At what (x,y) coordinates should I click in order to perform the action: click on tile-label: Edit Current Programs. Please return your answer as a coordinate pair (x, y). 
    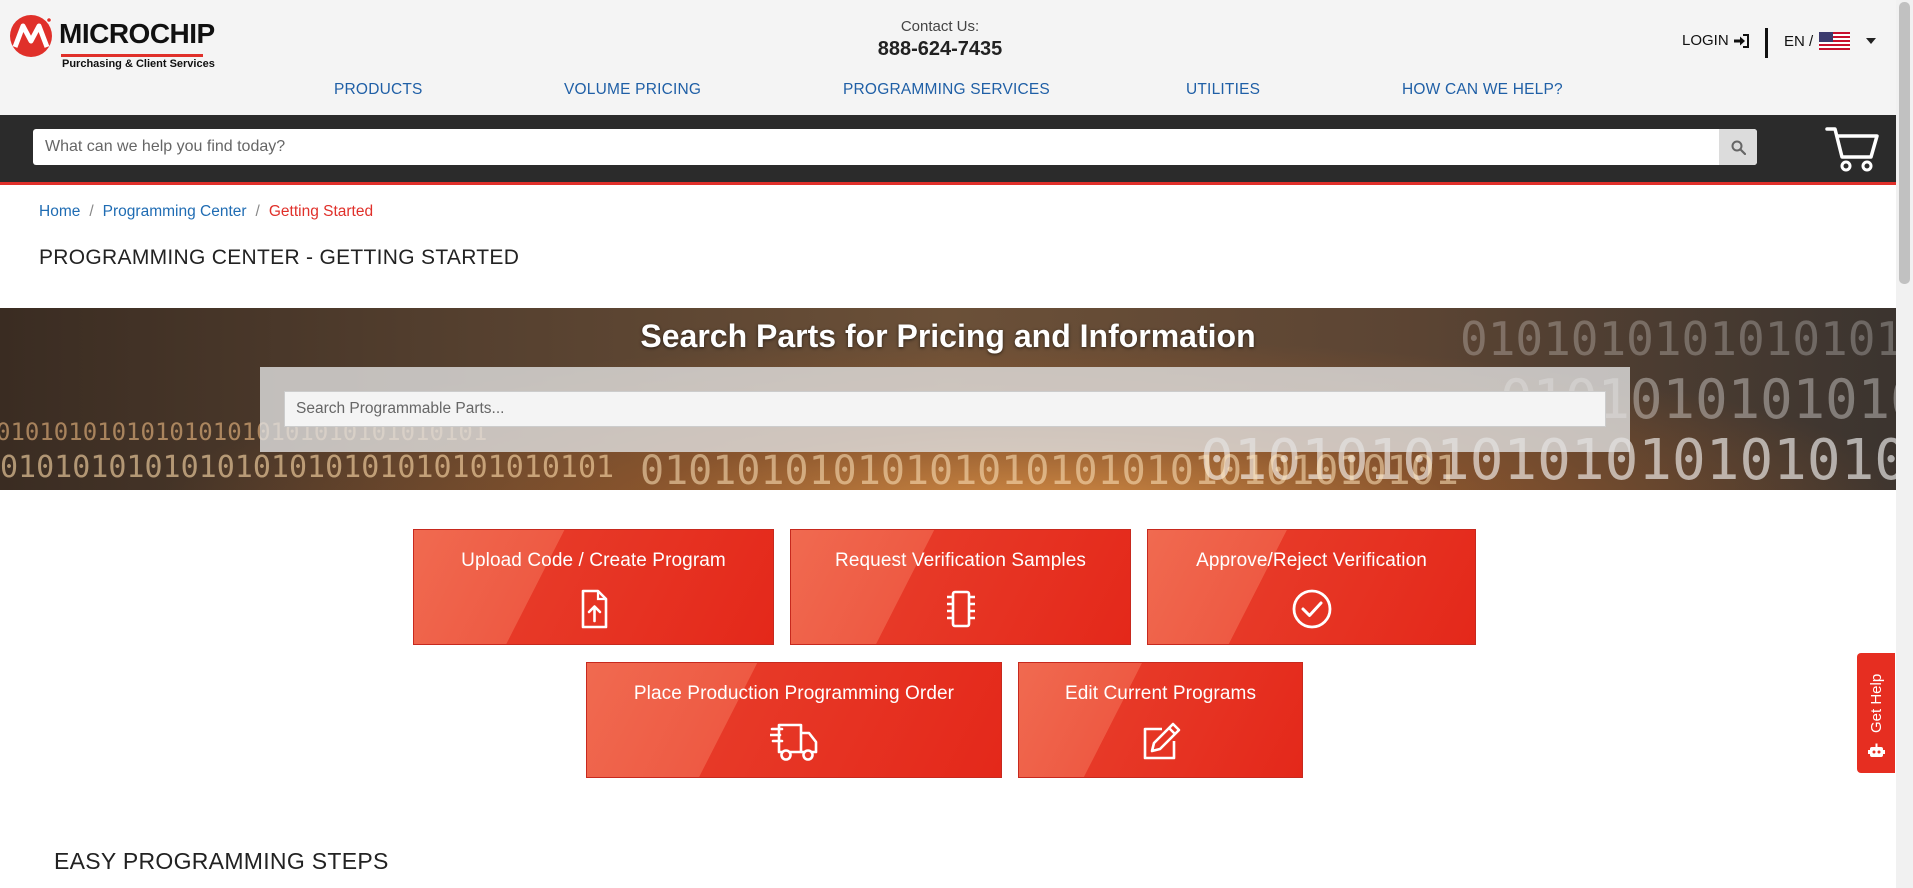
    Looking at the image, I should click on (1160, 693).